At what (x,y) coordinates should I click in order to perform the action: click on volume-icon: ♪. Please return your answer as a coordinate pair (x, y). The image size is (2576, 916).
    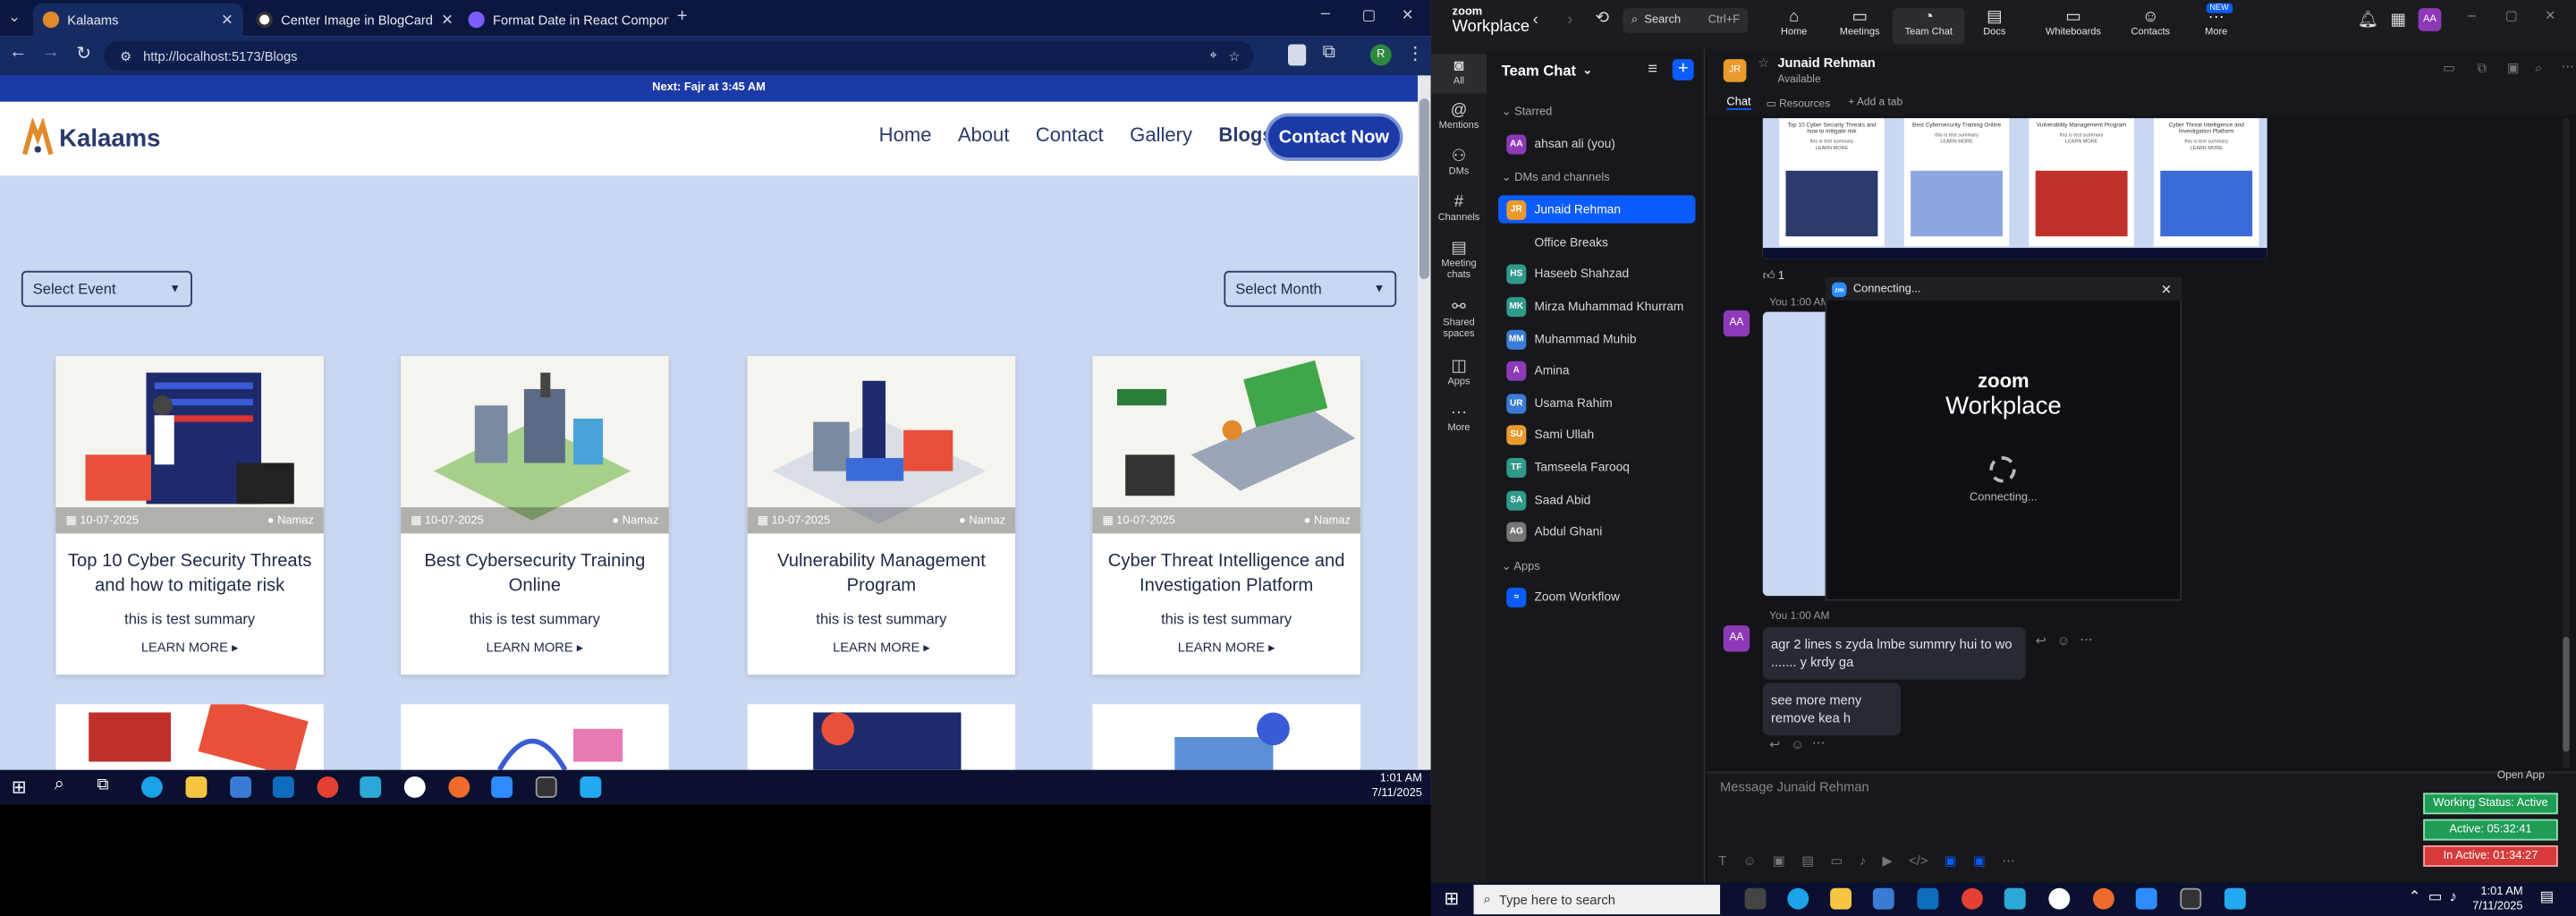
    Looking at the image, I should click on (2453, 896).